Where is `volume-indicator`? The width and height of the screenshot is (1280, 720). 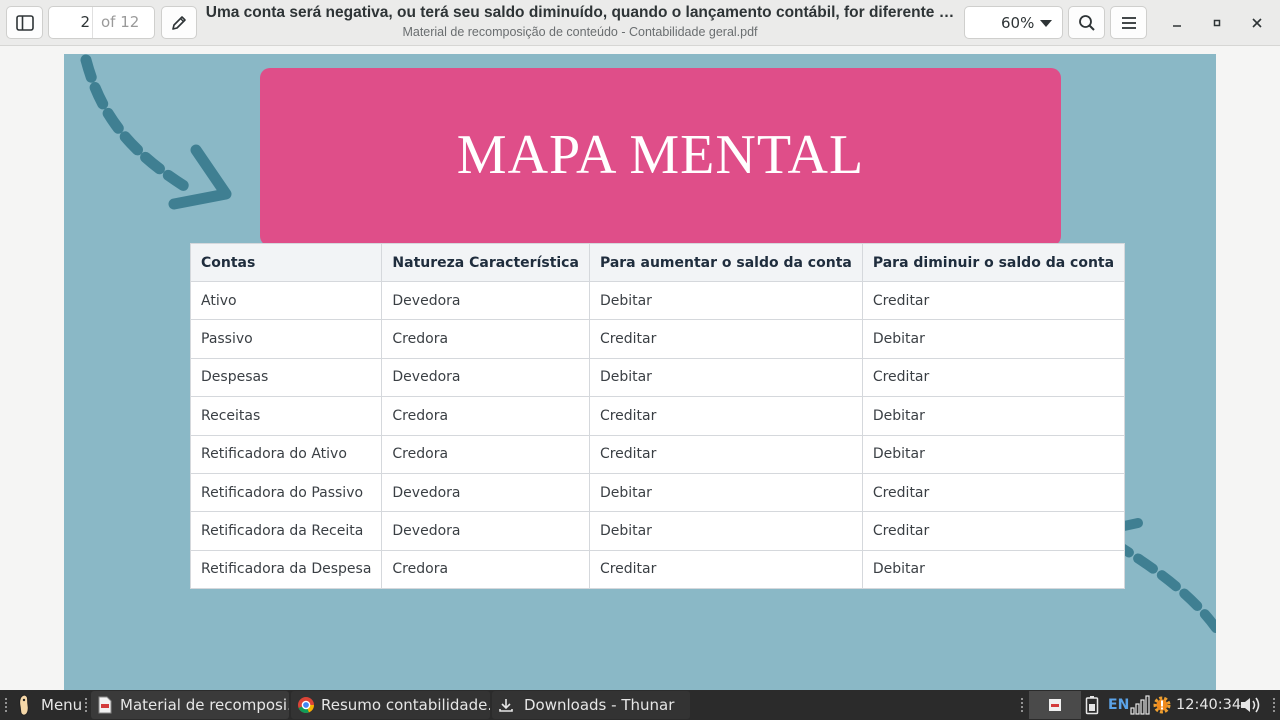 volume-indicator is located at coordinates (1251, 705).